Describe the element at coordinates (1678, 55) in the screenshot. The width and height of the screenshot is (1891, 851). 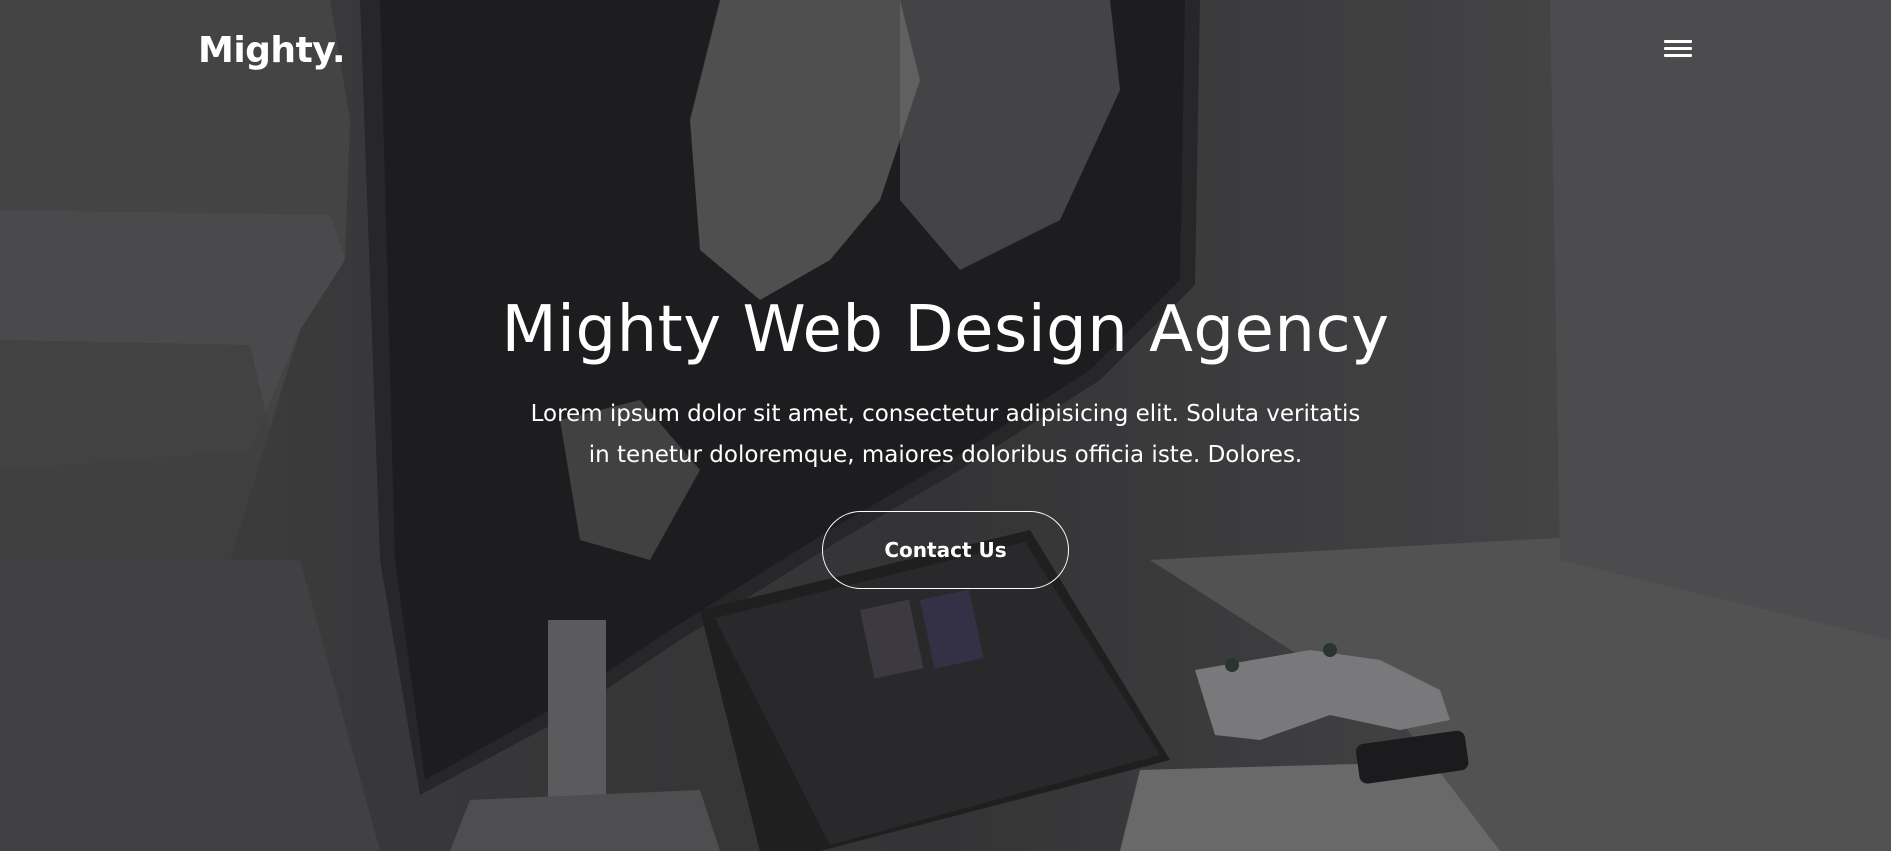
I see `menu-bar-bottom` at that location.